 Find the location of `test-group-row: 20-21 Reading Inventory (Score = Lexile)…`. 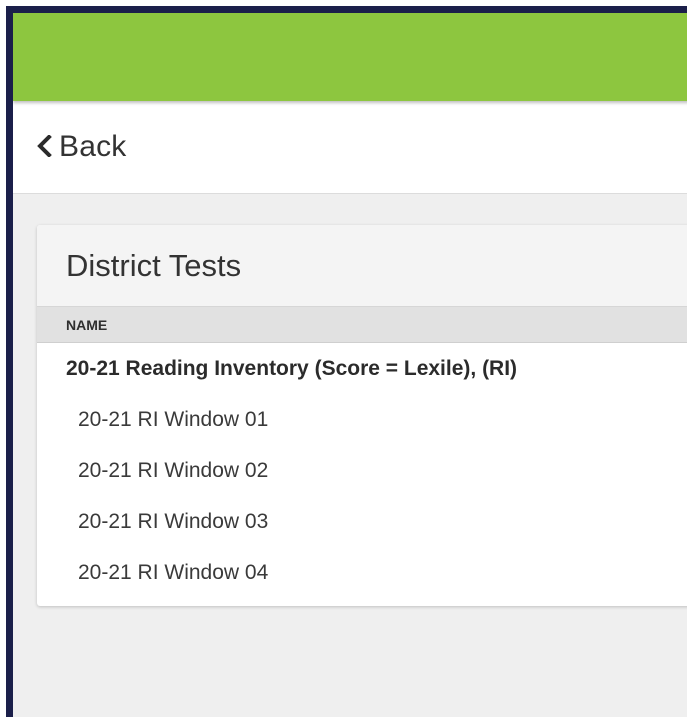

test-group-row: 20-21 Reading Inventory (Score = Lexile)… is located at coordinates (292, 368).